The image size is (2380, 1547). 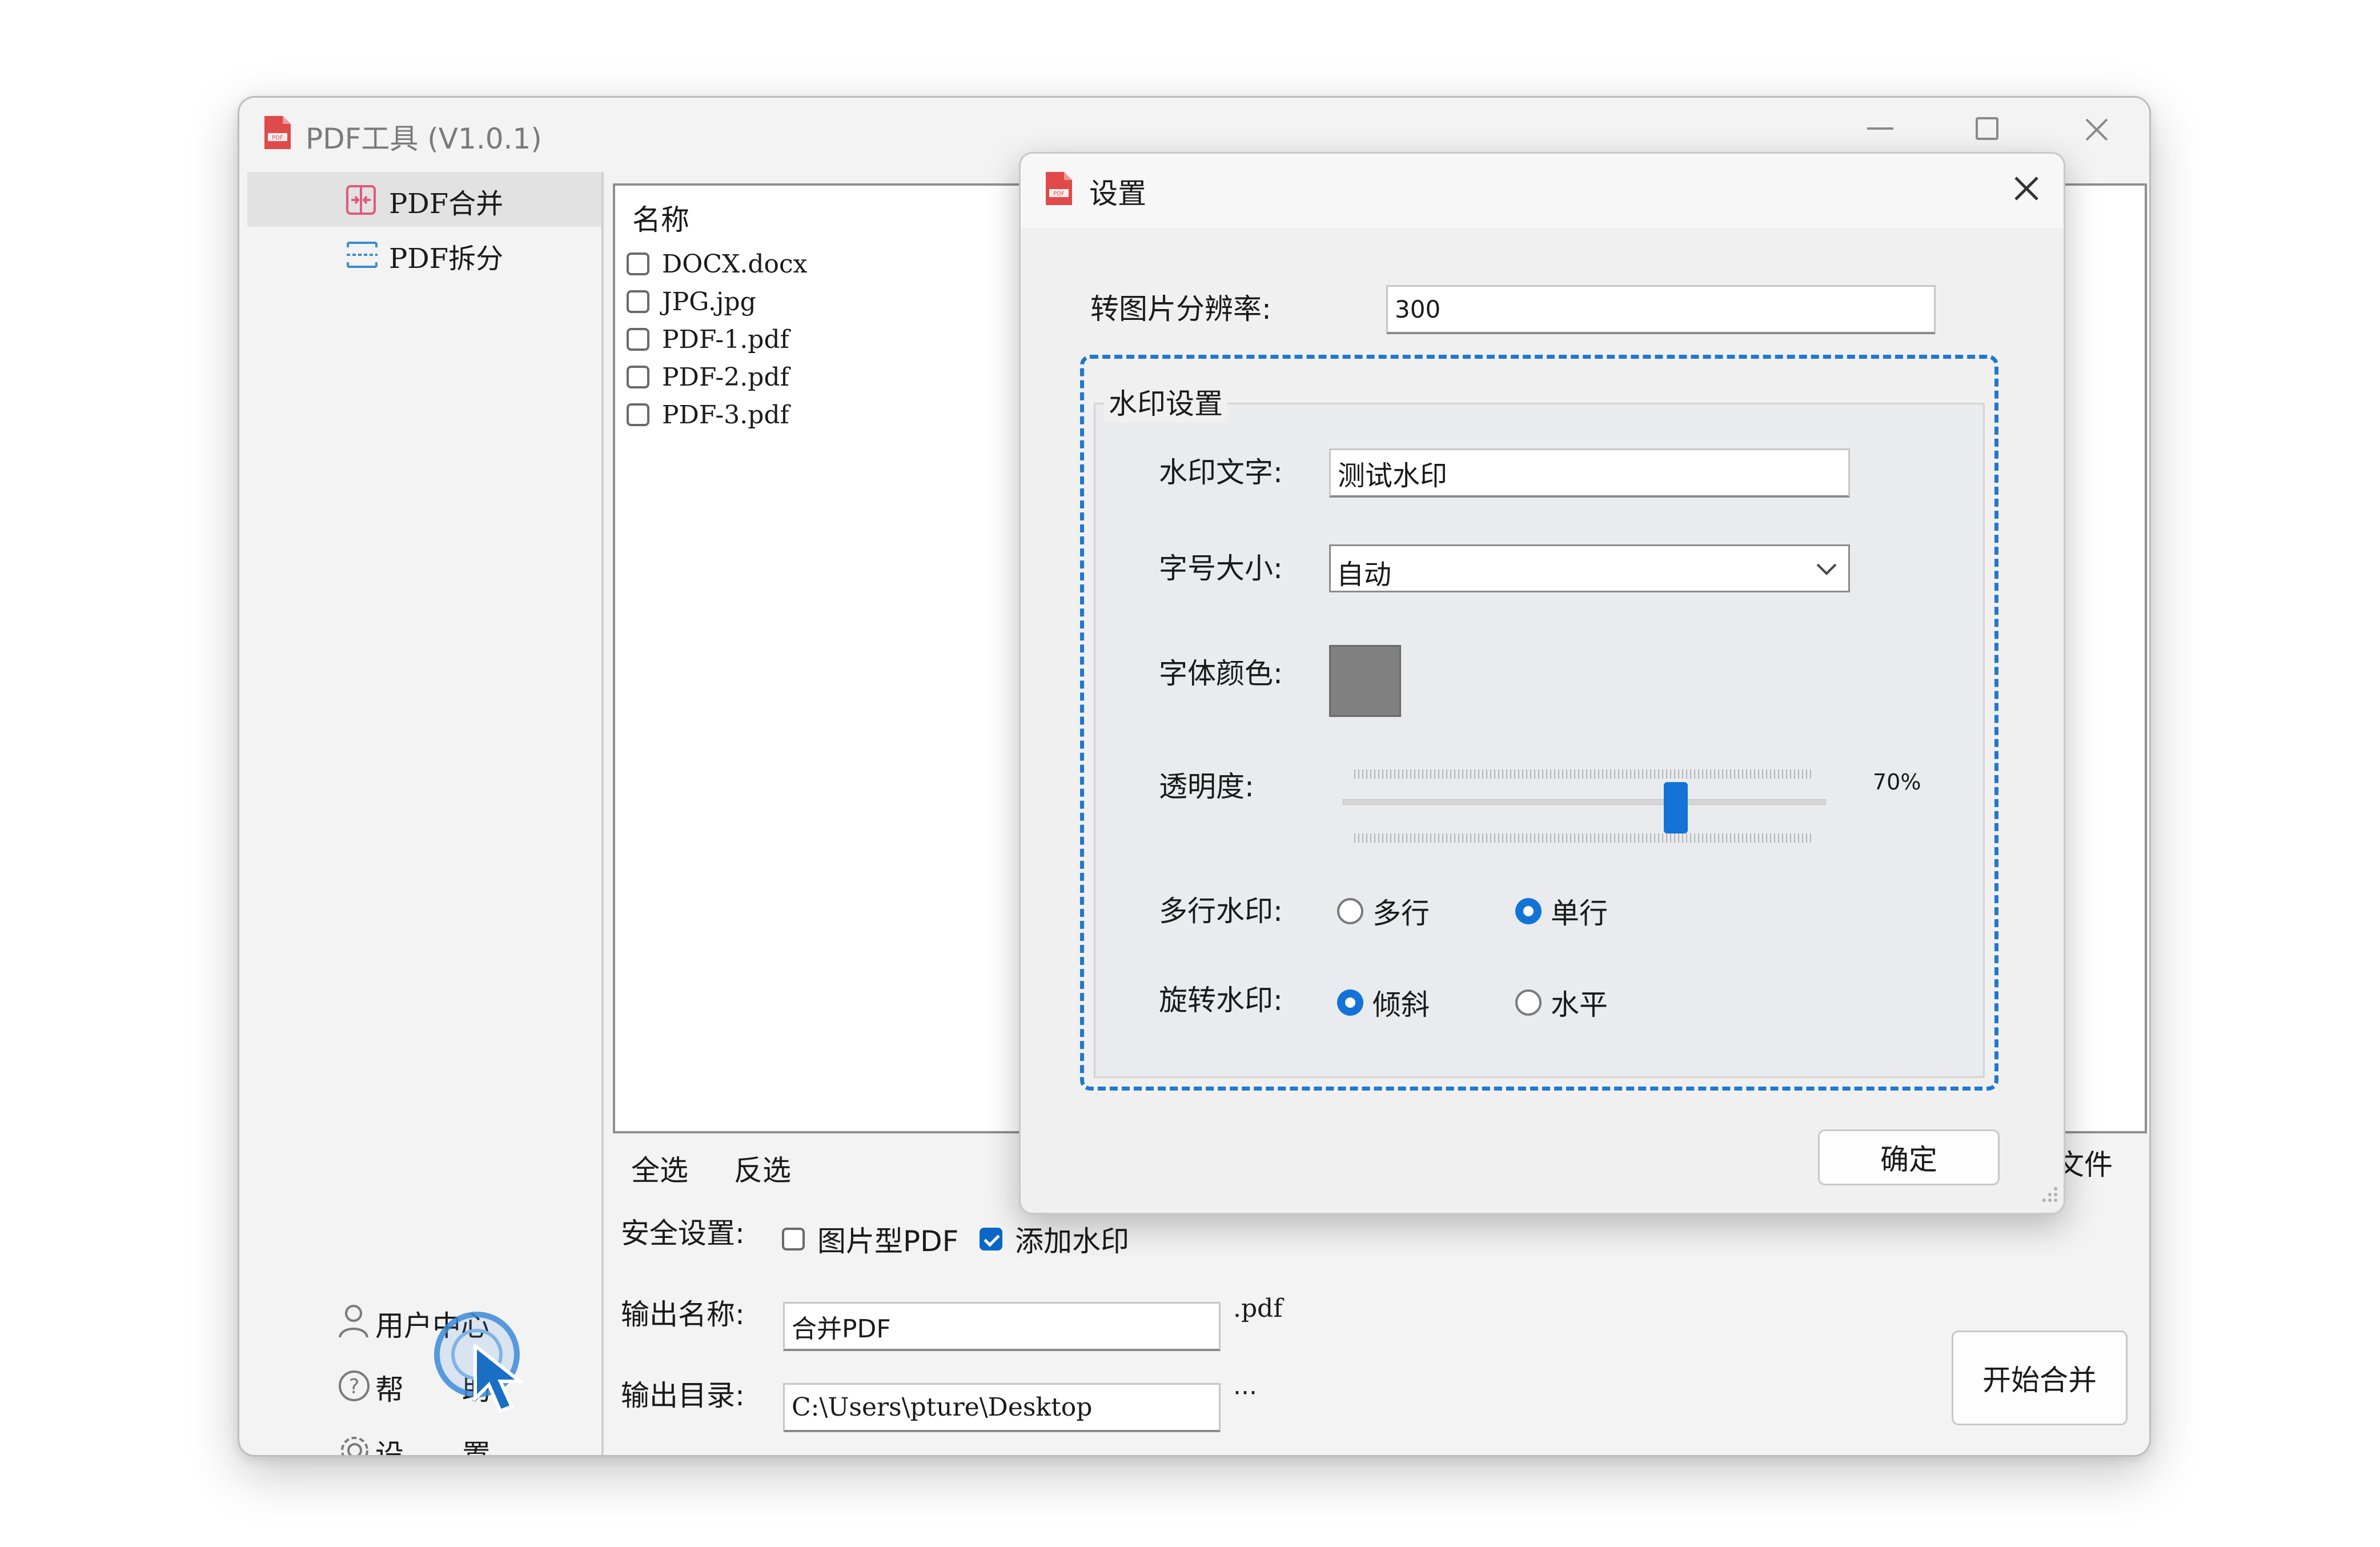 I want to click on chevron-down-icon, so click(x=1826, y=569).